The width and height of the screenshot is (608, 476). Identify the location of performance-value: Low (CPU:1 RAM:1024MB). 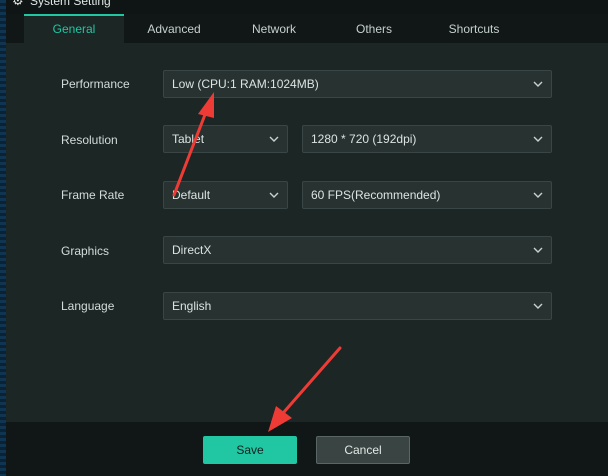
(245, 84).